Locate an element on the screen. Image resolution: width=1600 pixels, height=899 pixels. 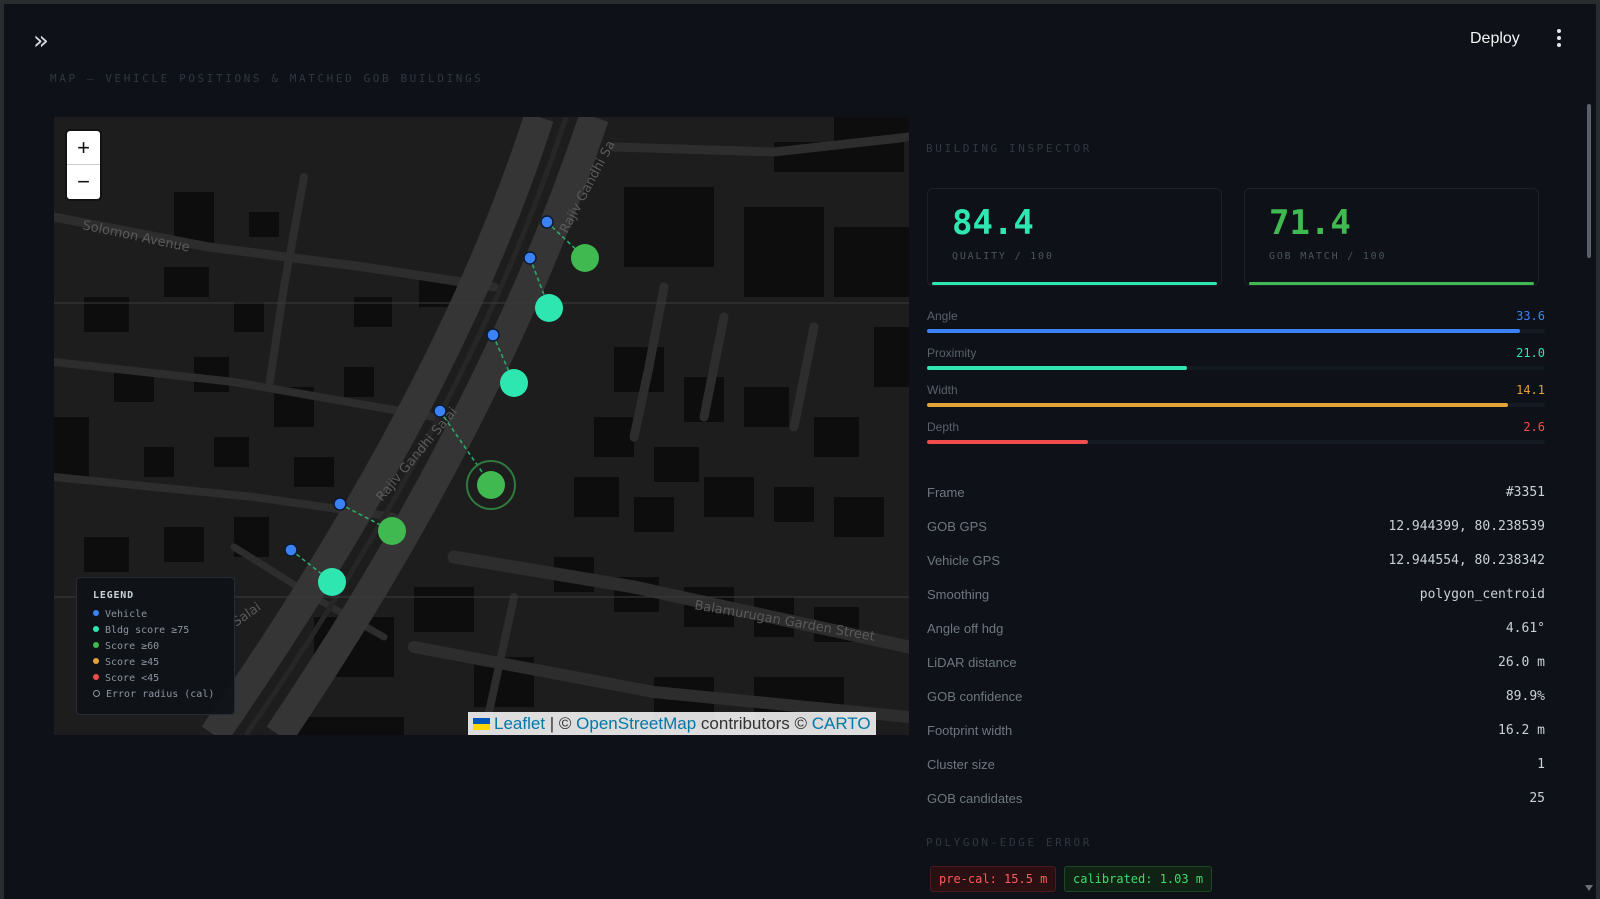
legend-title: LEGEND is located at coordinates (113, 595).